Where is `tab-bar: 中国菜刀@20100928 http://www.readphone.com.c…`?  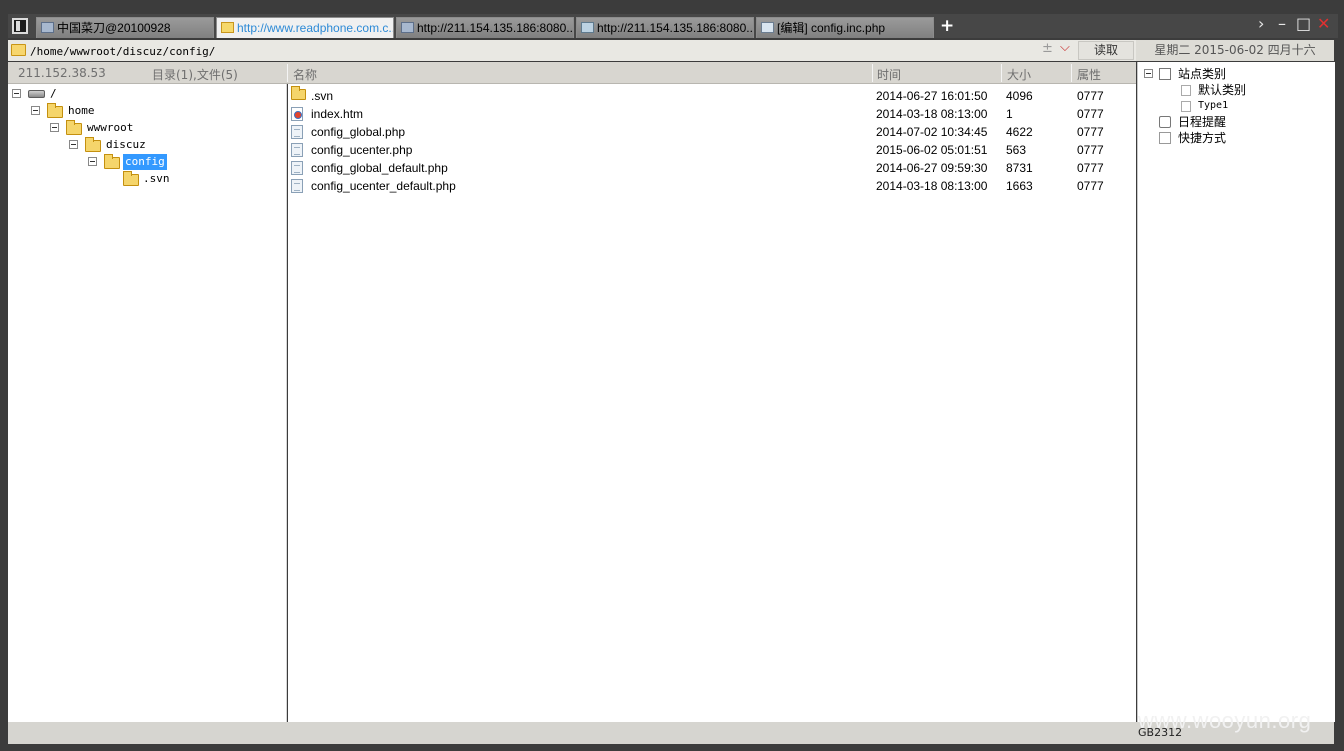
tab-bar: 中国菜刀@20100928 http://www.readphone.com.c… is located at coordinates (673, 26).